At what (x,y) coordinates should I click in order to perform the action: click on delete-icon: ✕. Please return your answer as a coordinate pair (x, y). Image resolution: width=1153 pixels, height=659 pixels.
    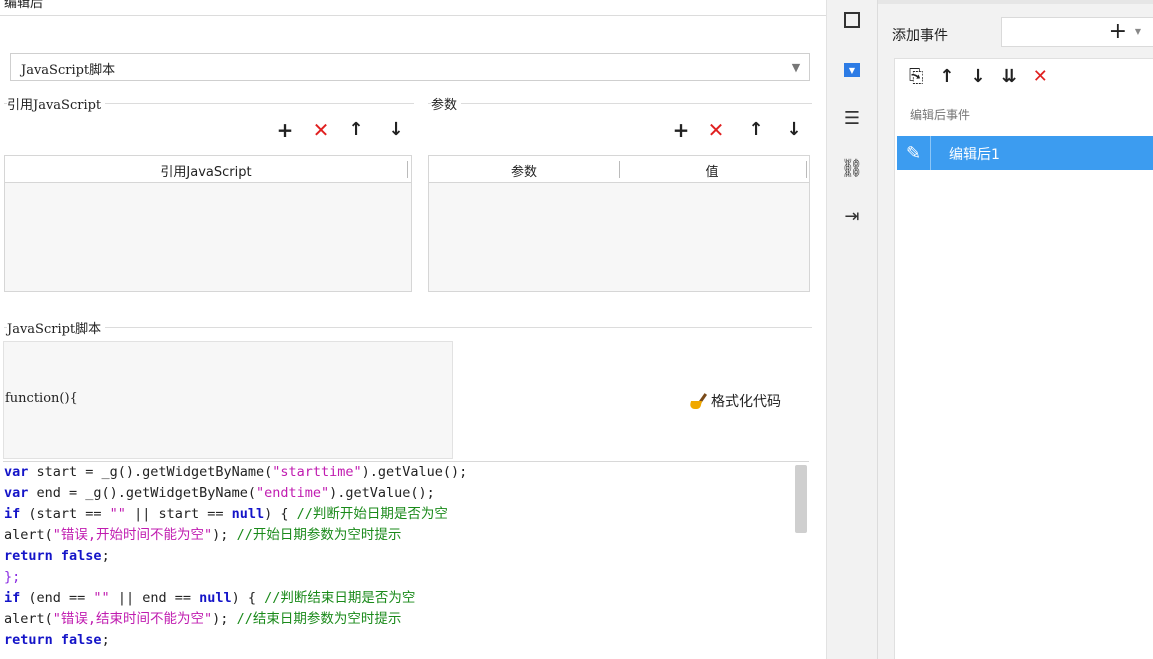
    Looking at the image, I should click on (1040, 76).